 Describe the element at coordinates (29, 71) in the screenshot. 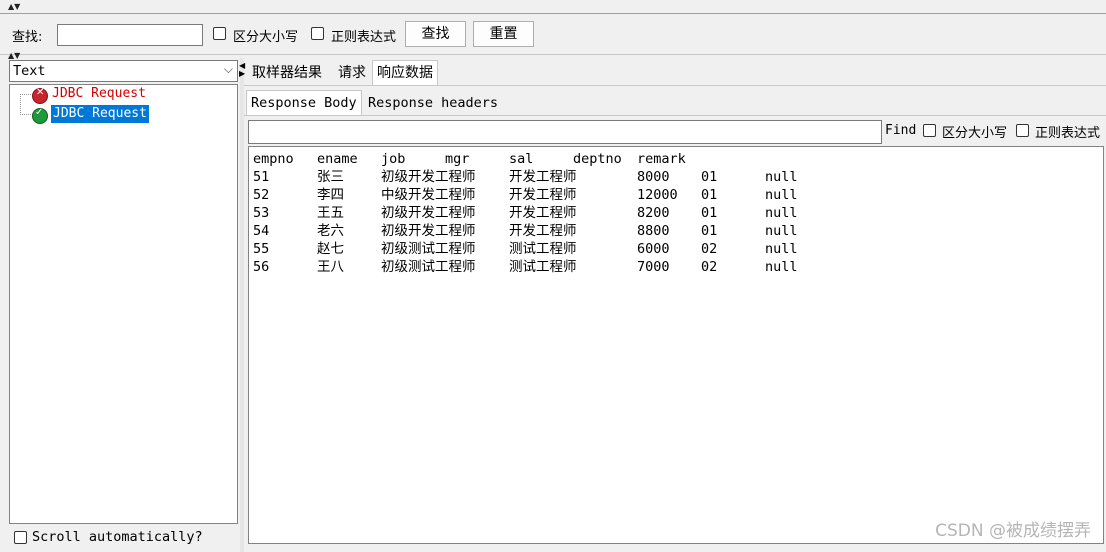

I see `renderer-select-value: Text` at that location.